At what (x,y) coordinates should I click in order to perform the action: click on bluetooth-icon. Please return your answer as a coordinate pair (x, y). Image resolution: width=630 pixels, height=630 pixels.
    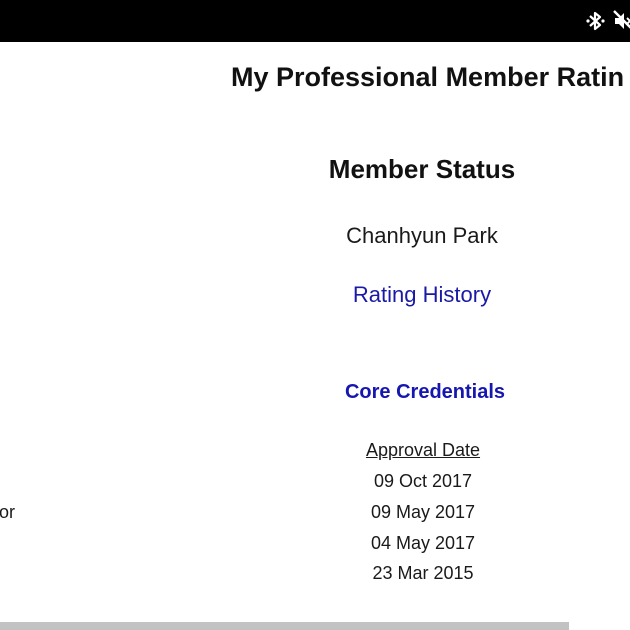
    Looking at the image, I should click on (596, 21).